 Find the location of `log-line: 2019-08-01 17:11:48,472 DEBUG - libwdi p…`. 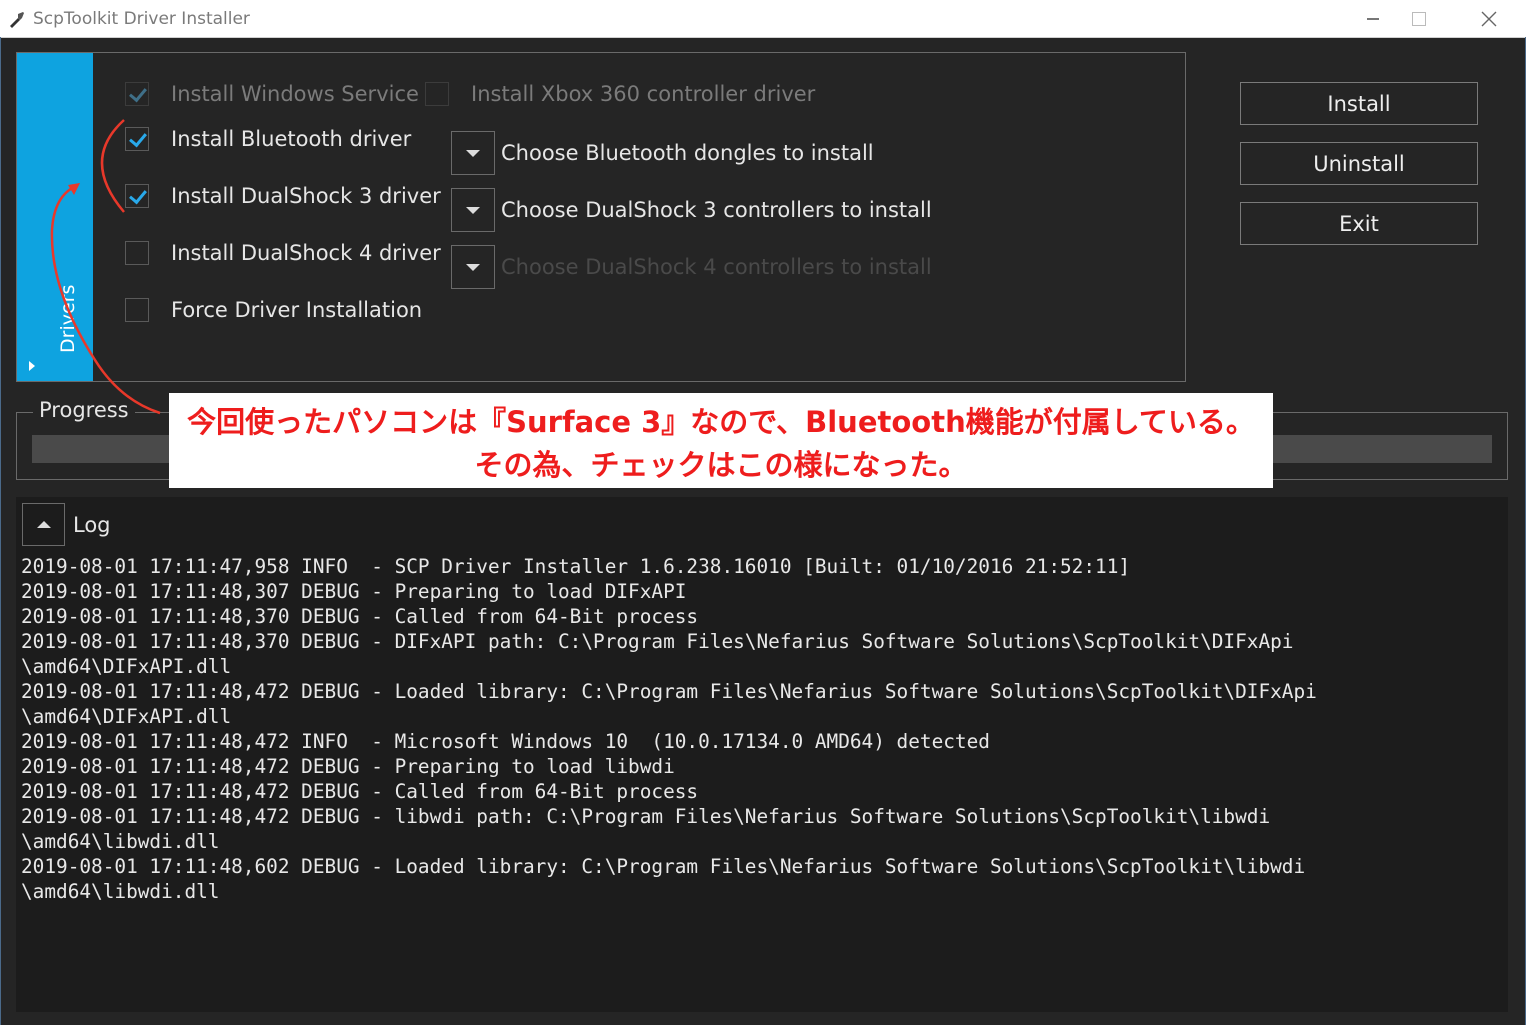

log-line: 2019-08-01 17:11:48,472 DEBUG - libwdi p… is located at coordinates (646, 816).